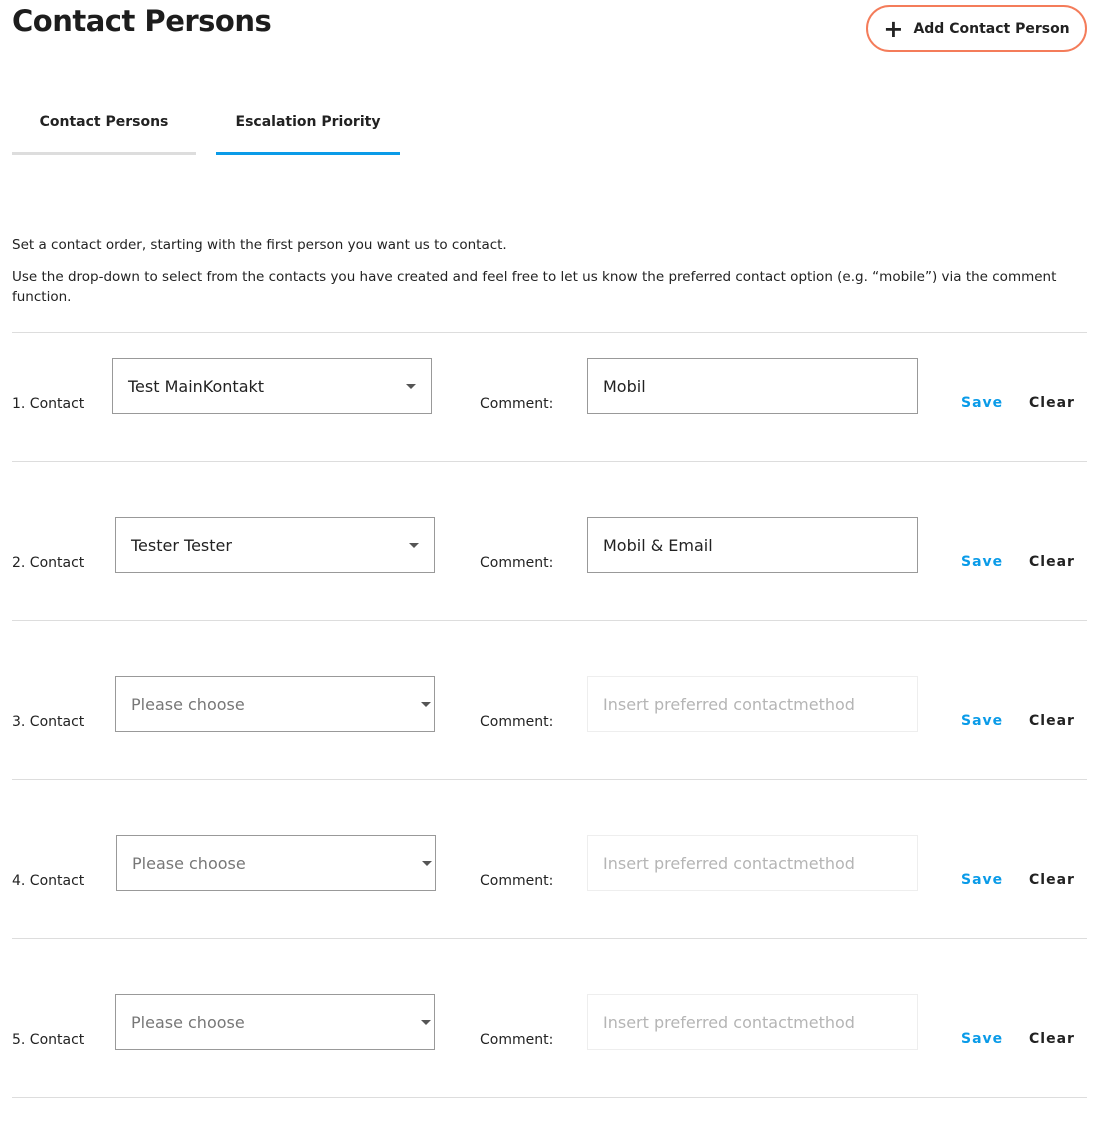  Describe the element at coordinates (624, 386) in the screenshot. I see `comment-value: Mobil` at that location.